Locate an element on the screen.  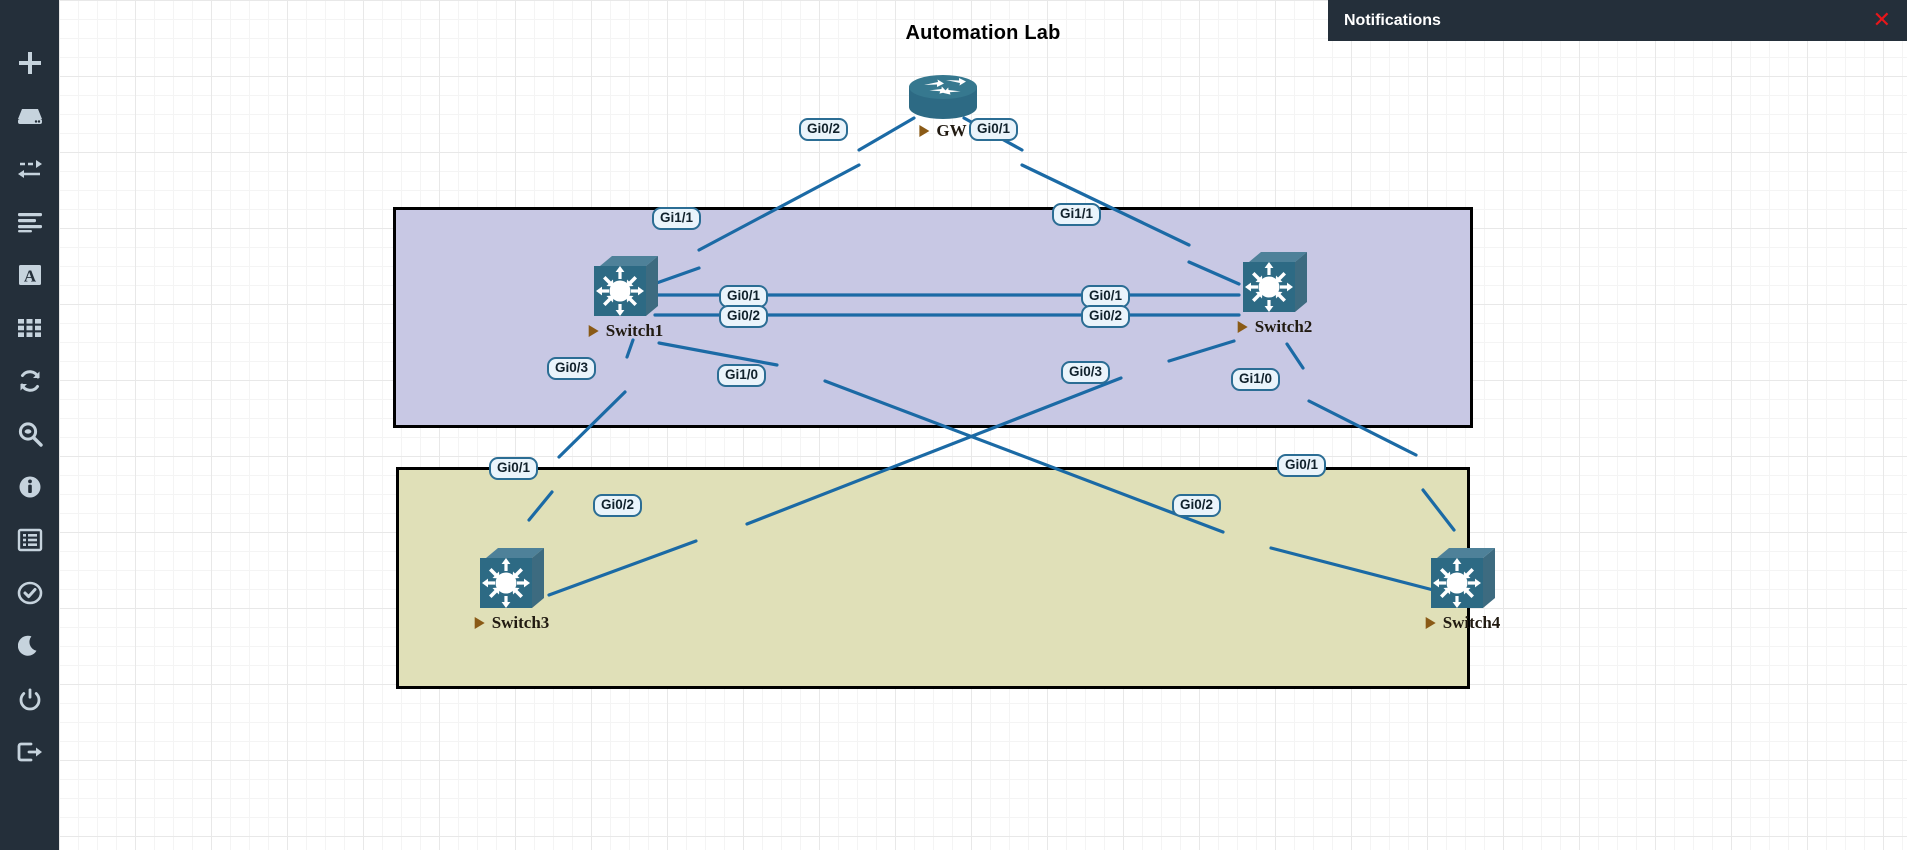
close-icon: ✕ is located at coordinates (1882, 20).